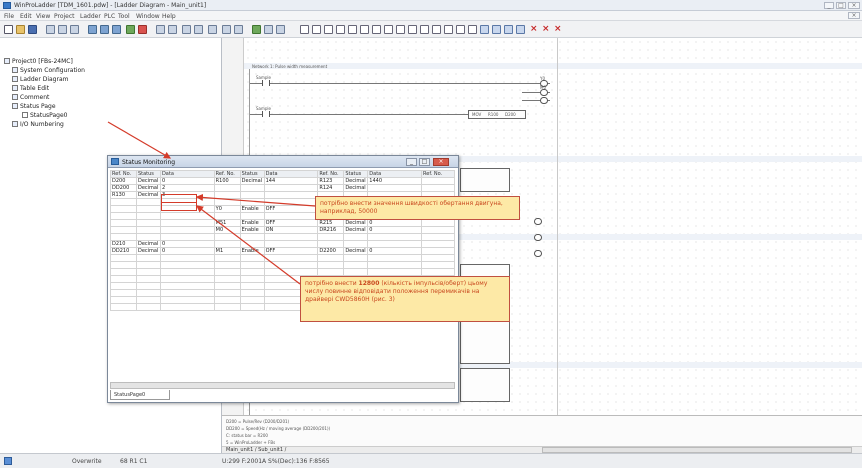 Image resolution: width=862 pixels, height=468 pixels. What do you see at coordinates (62, 29) in the screenshot?
I see `preview-icon` at bounding box center [62, 29].